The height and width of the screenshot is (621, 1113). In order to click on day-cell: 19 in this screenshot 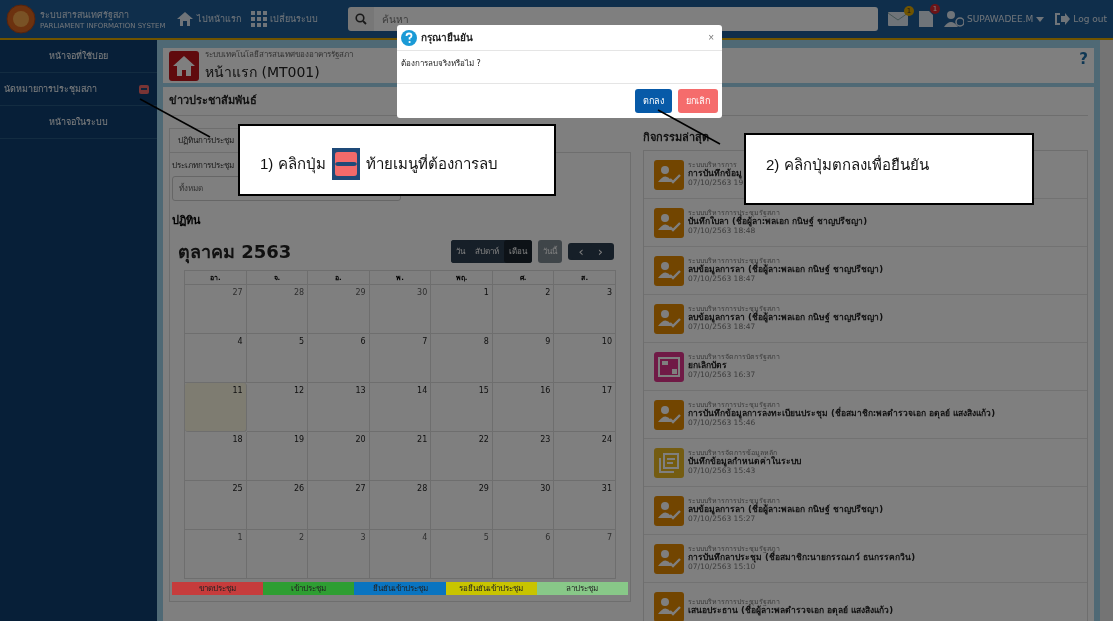, I will do `click(277, 456)`.